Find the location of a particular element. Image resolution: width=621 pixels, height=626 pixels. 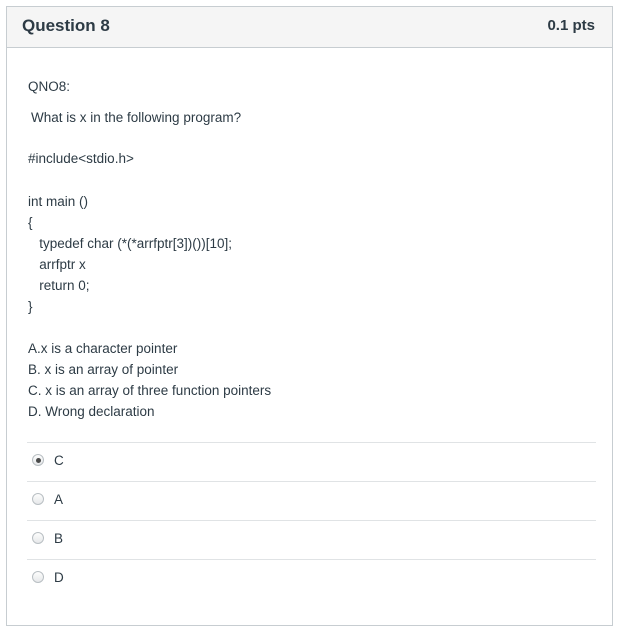

code-line: arrfptr x is located at coordinates (57, 264).